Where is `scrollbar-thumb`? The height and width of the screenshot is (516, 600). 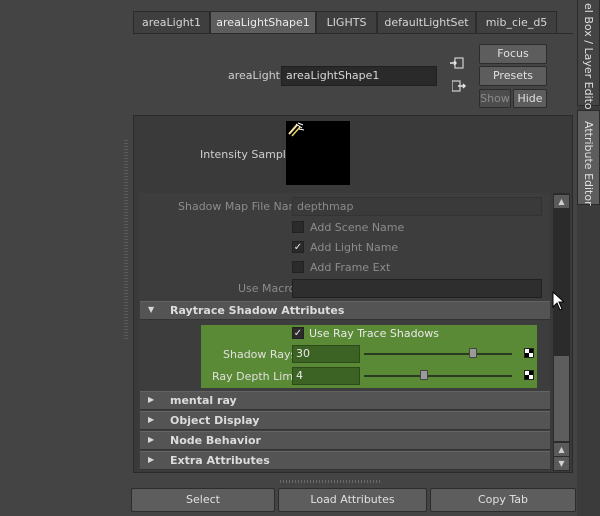 scrollbar-thumb is located at coordinates (561, 398).